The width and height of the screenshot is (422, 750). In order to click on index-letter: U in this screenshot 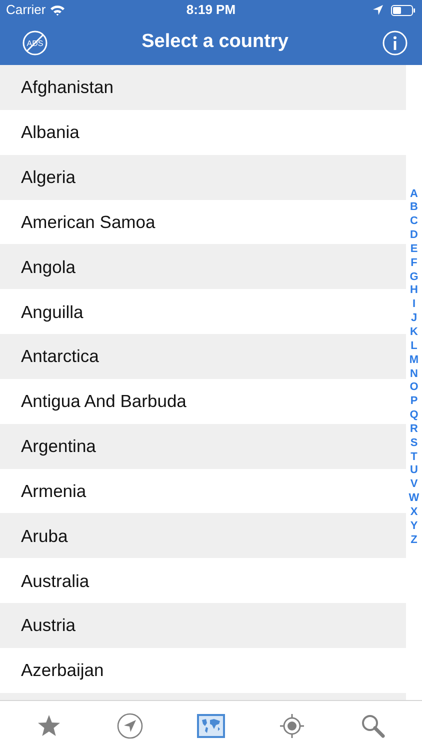, I will do `click(414, 471)`.